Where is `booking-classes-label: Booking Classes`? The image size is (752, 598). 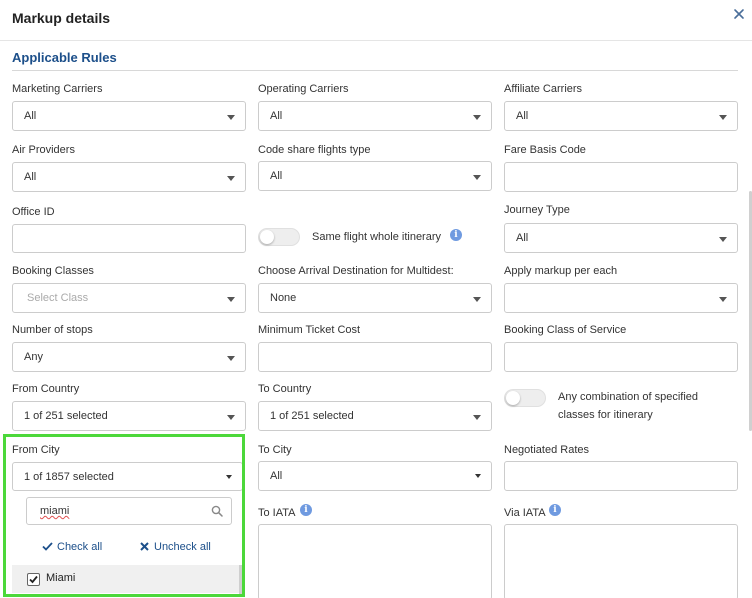 booking-classes-label: Booking Classes is located at coordinates (53, 271).